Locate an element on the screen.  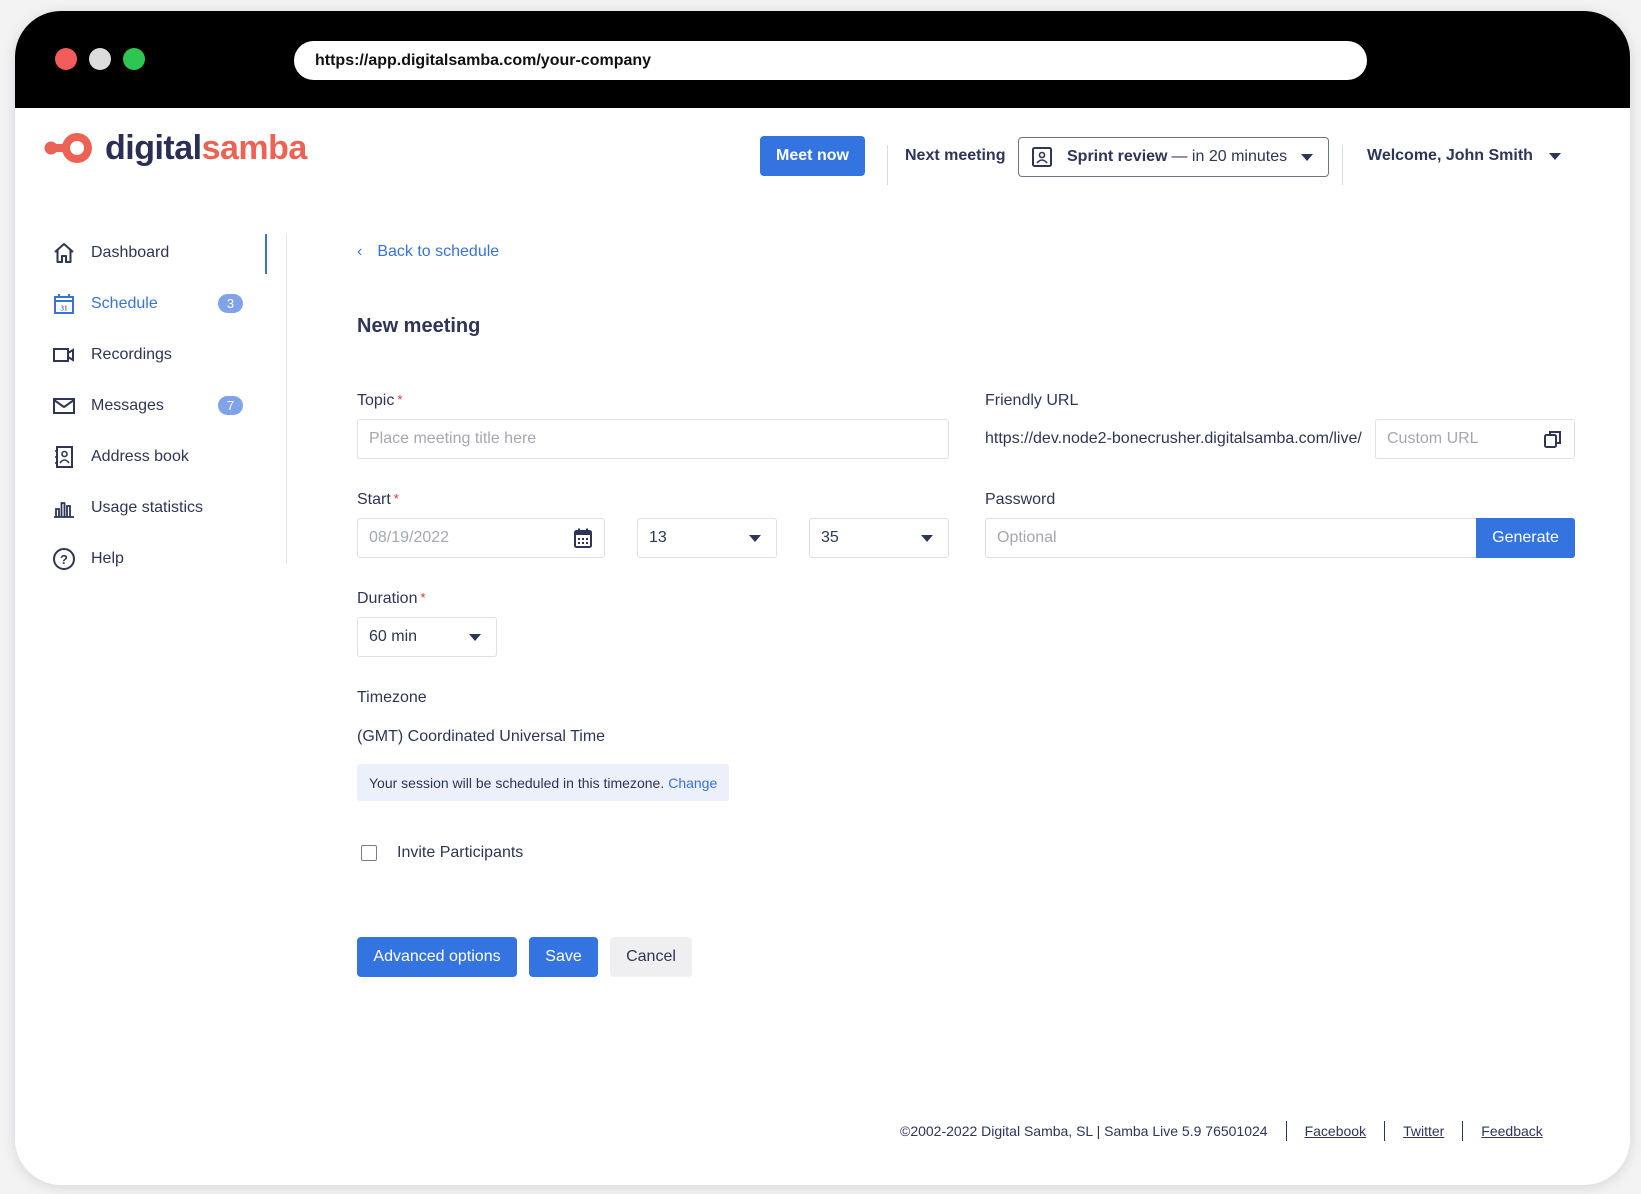
sidebar-item-usage-statistics: Usage statistics is located at coordinates (127, 508).